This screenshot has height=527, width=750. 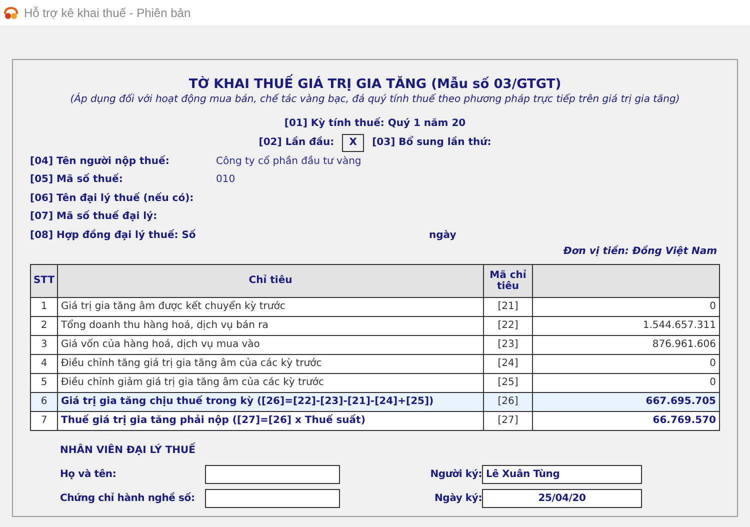 What do you see at coordinates (226, 180) in the screenshot?
I see `field-value: 010` at bounding box center [226, 180].